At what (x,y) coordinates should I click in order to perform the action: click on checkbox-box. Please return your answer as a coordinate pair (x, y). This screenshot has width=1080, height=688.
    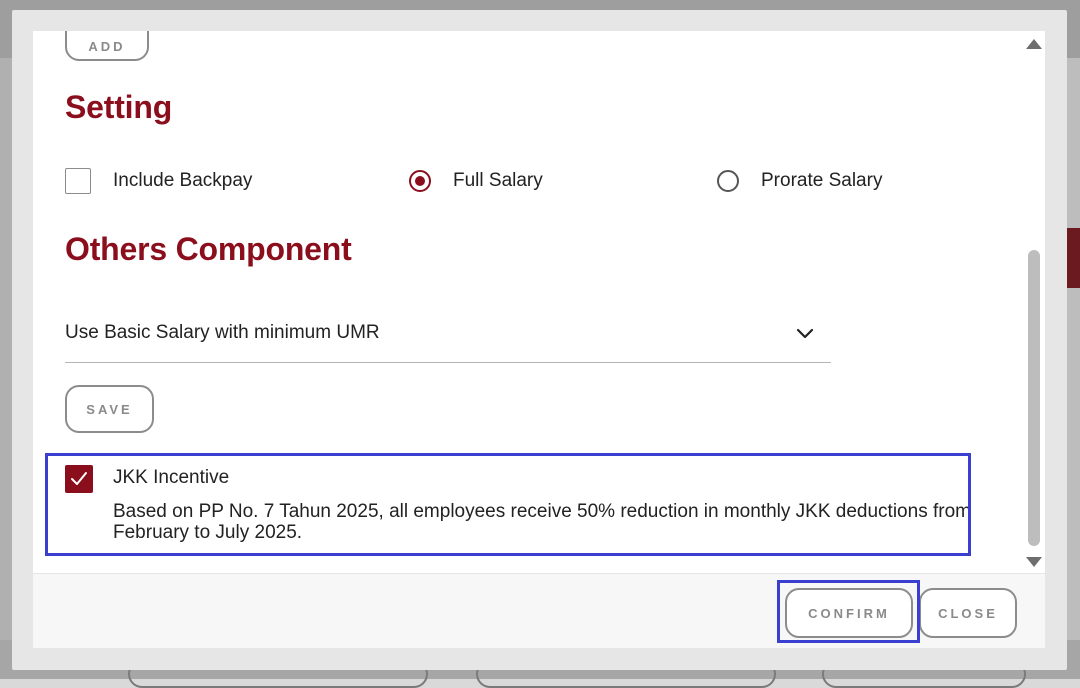
    Looking at the image, I should click on (78, 181).